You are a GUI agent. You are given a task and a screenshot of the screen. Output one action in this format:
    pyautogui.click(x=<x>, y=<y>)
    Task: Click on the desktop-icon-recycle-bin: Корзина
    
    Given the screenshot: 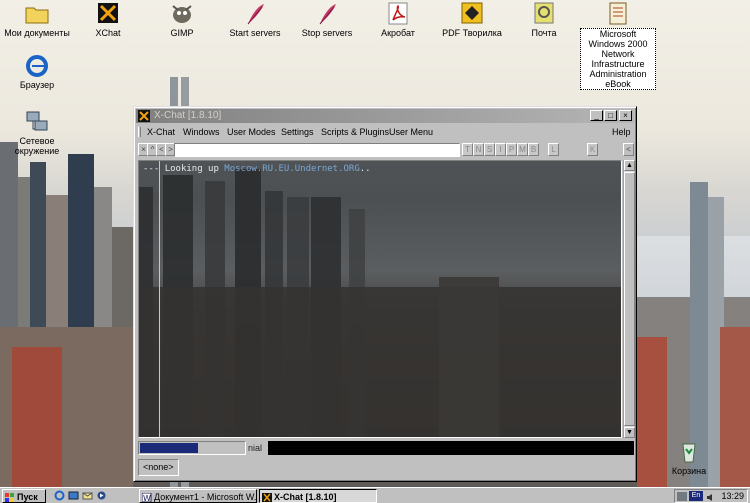 What is the action you would take?
    pyautogui.click(x=689, y=458)
    